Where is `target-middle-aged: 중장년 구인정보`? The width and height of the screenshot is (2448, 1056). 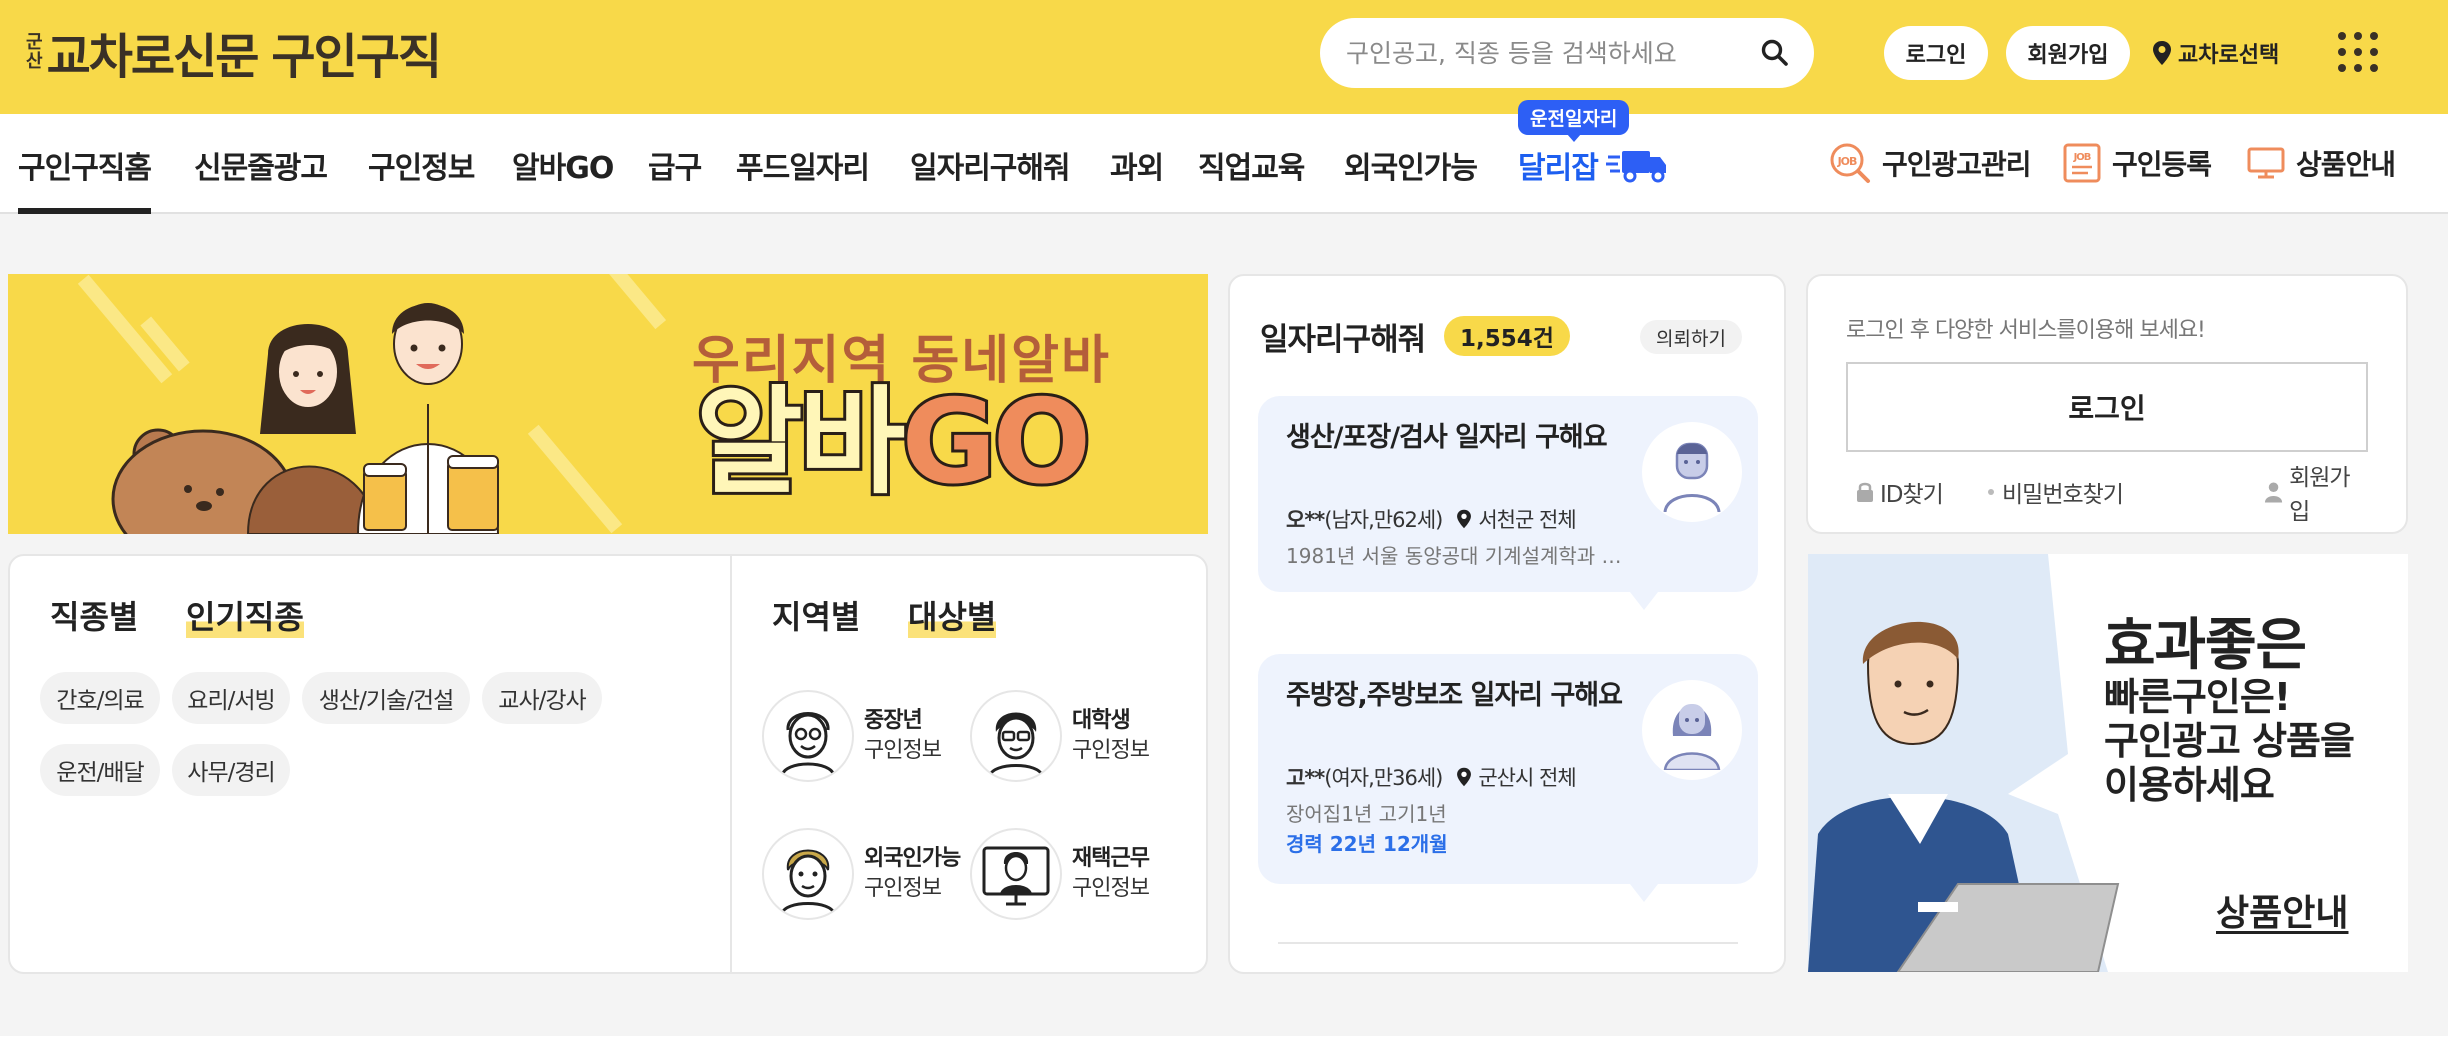 target-middle-aged: 중장년 구인정보 is located at coordinates (852, 736).